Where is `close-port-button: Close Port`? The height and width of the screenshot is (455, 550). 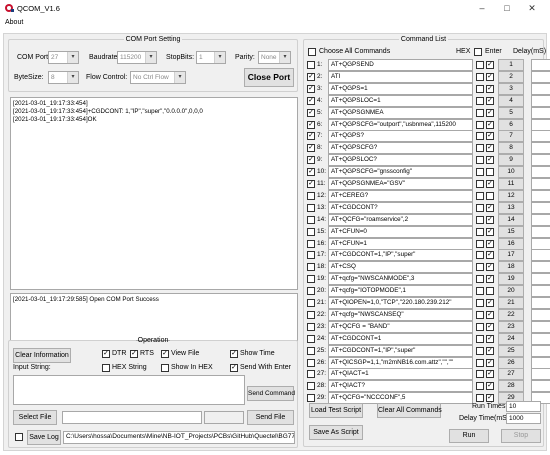
close-port-button: Close Port is located at coordinates (269, 77).